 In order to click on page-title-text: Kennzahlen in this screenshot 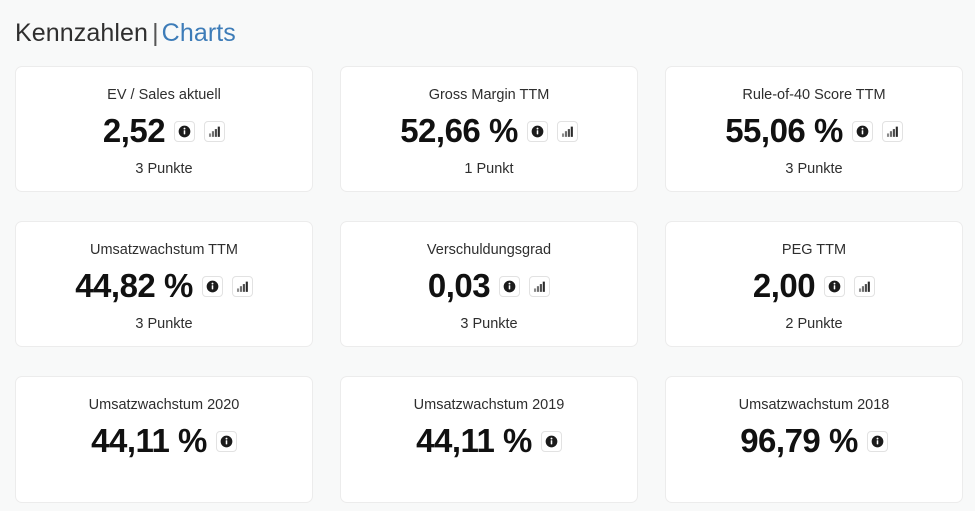, I will do `click(82, 33)`.